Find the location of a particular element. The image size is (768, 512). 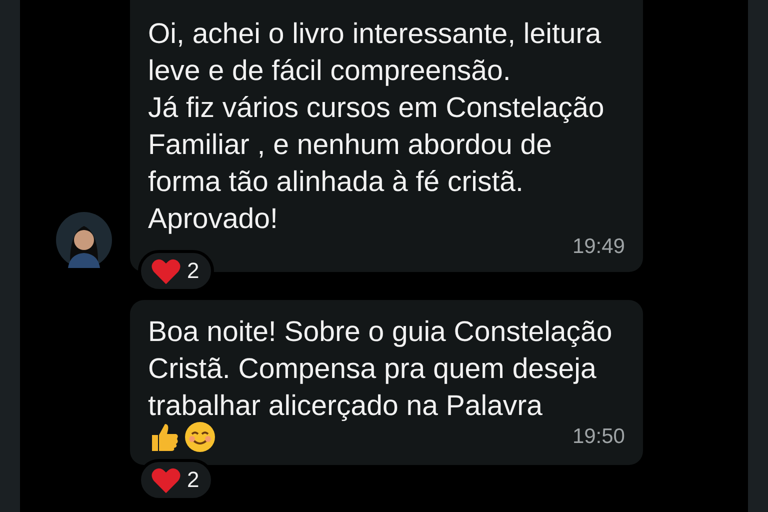

message-text: Boa noite! Sobre o guia Constelação Cristã. Compensa pra quem deseja trabalhar alicerçado na Palavra is located at coordinates (381, 369).